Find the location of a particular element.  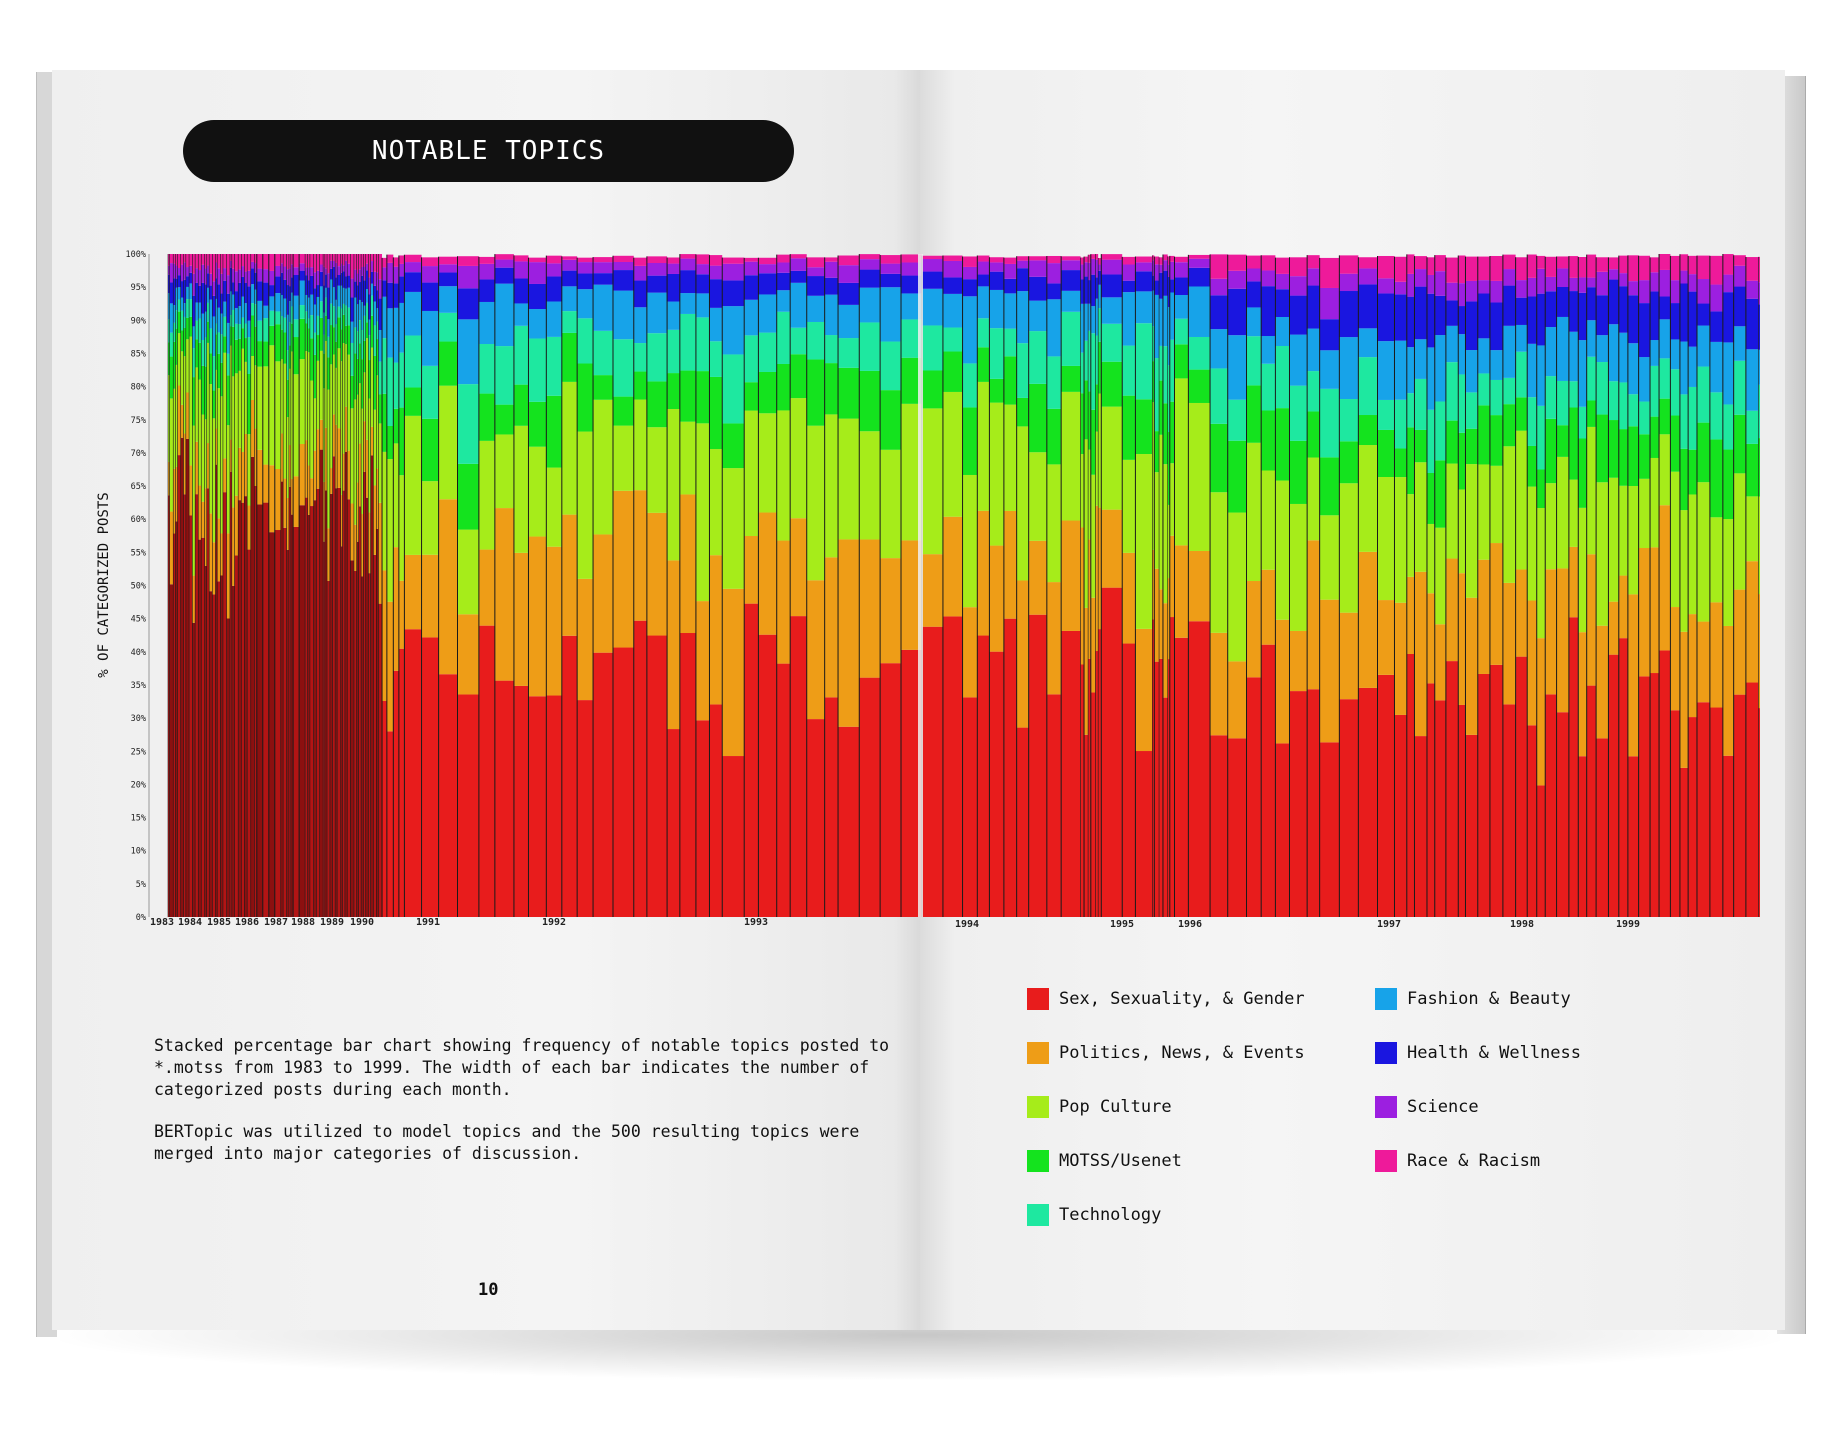

y-tick-label: 80% is located at coordinates (138, 388).